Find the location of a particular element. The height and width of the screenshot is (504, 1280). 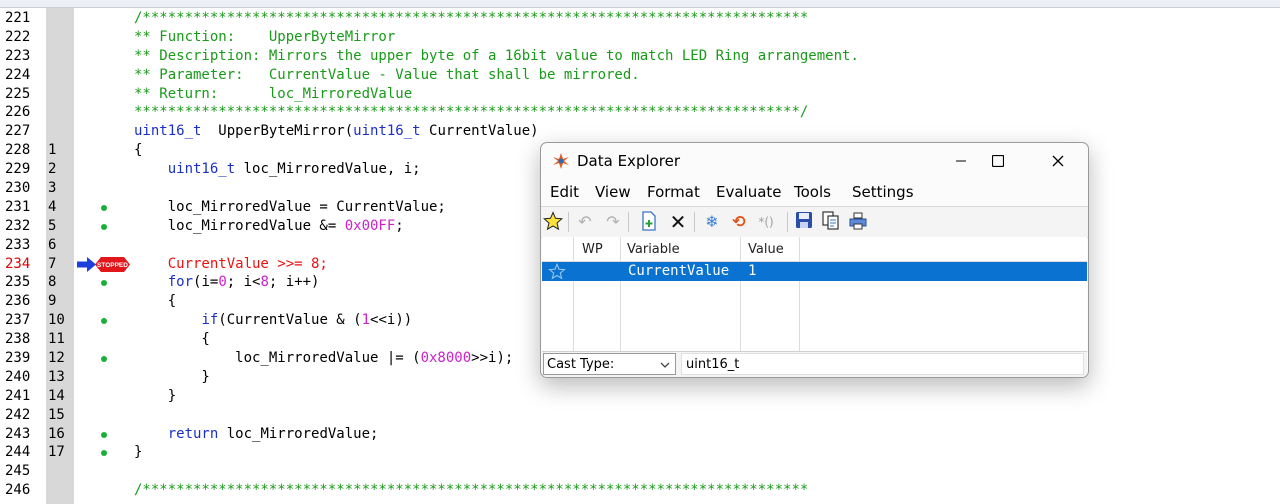

menu-evaluate: Evaluate is located at coordinates (749, 192).